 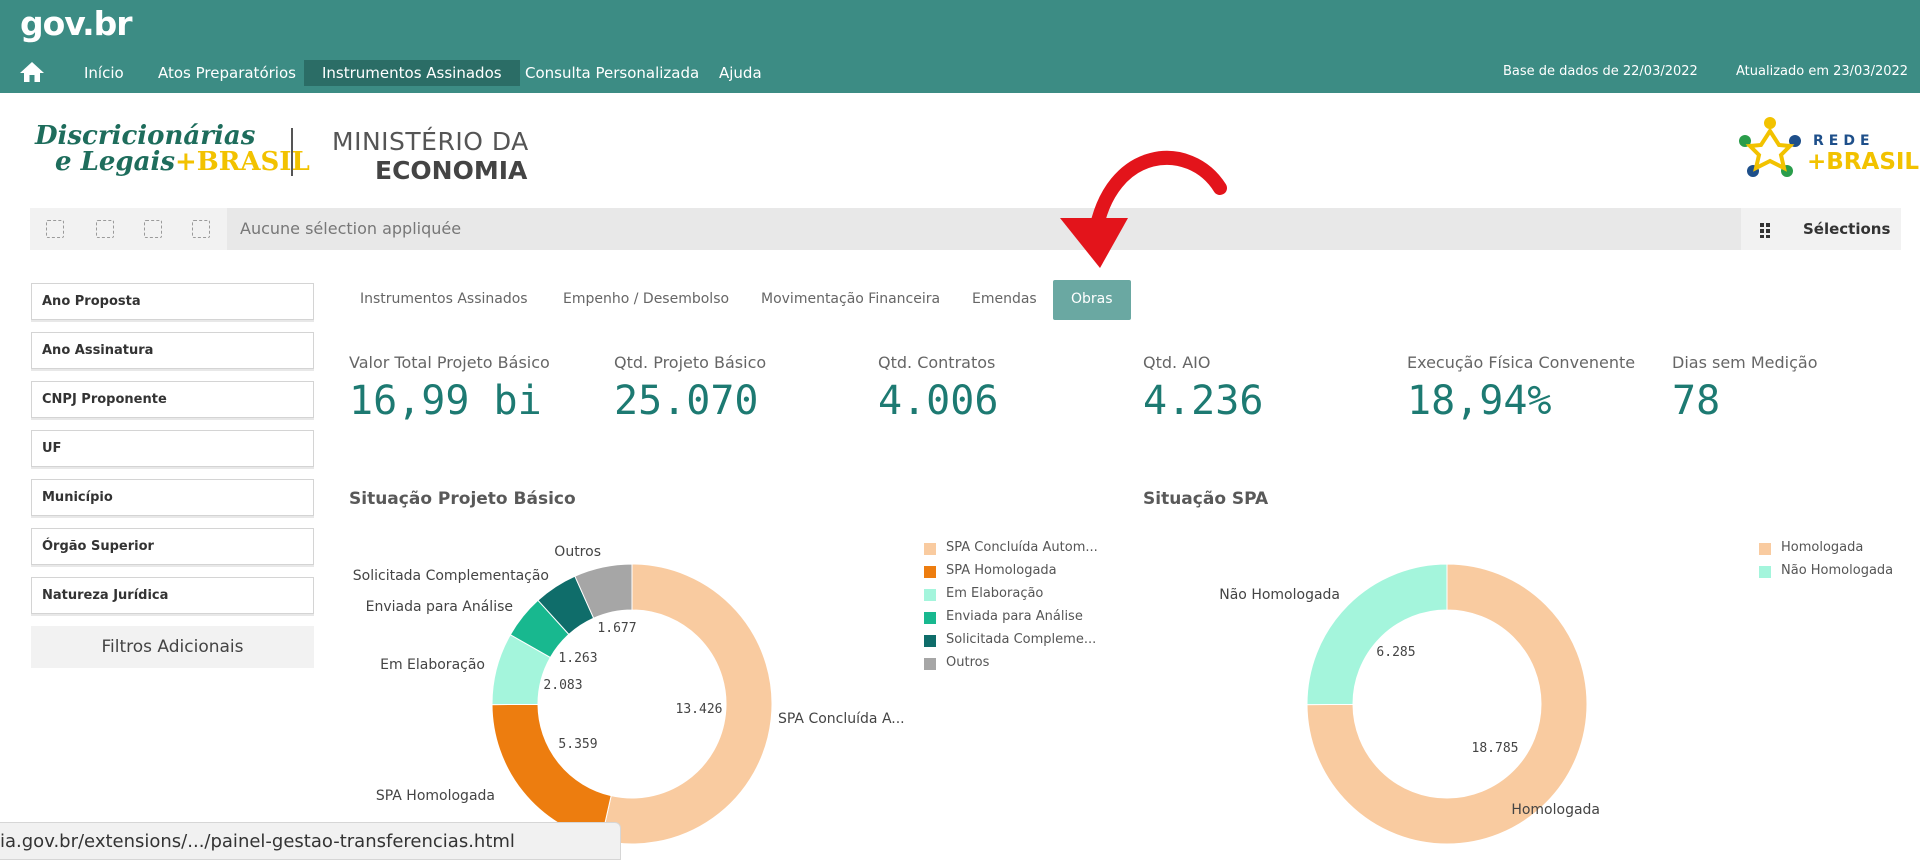 What do you see at coordinates (292, 152) in the screenshot?
I see `brand-divider` at bounding box center [292, 152].